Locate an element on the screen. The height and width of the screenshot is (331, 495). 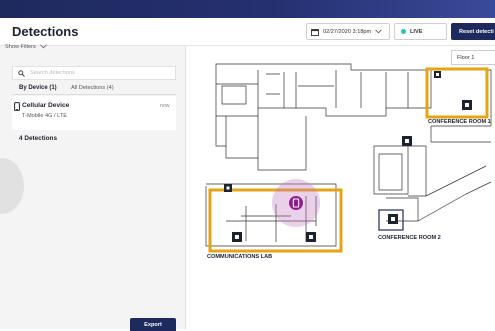
date-value: 02/27/2020 3:18pm is located at coordinates (347, 31).